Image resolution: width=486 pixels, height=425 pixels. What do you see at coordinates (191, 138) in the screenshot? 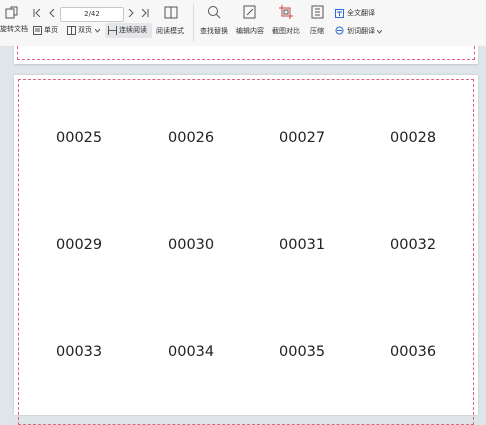
I see `number-cell: 00026` at bounding box center [191, 138].